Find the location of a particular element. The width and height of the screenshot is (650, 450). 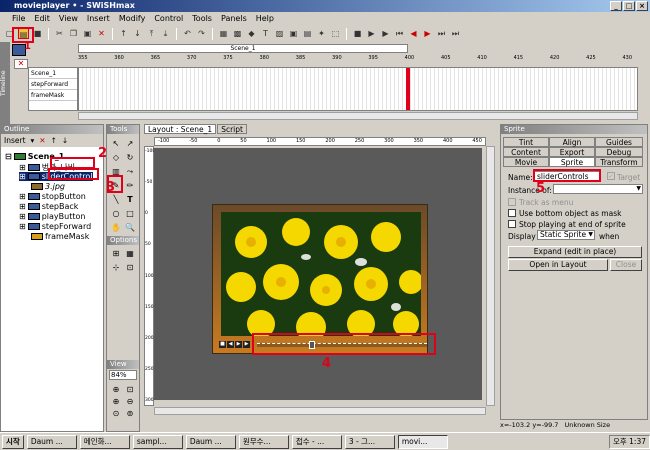

stop-playing-checkbox is located at coordinates (512, 224).